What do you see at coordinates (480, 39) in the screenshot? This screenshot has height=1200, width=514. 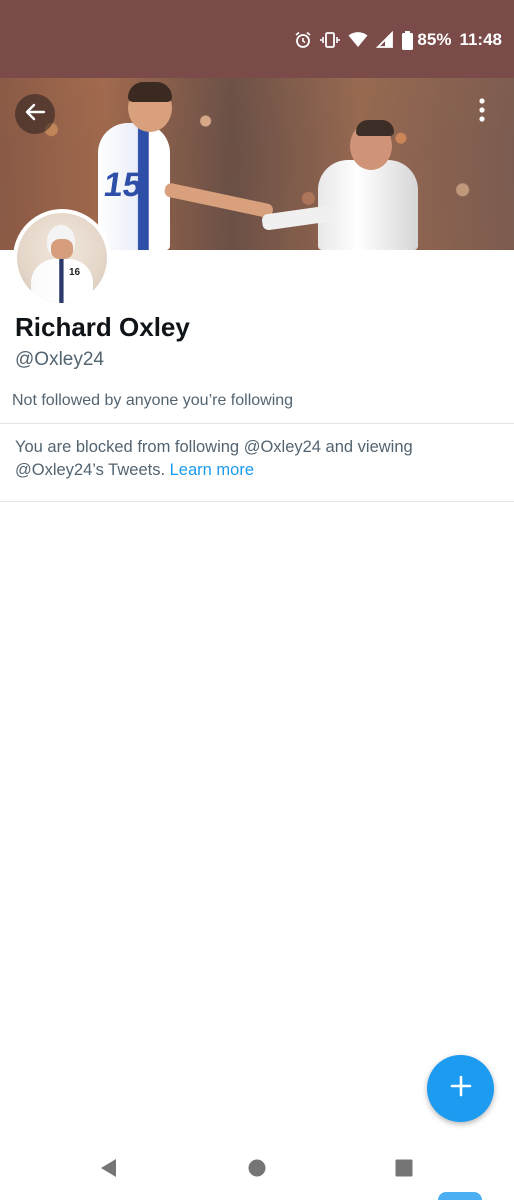 I see `clock: 11:48` at bounding box center [480, 39].